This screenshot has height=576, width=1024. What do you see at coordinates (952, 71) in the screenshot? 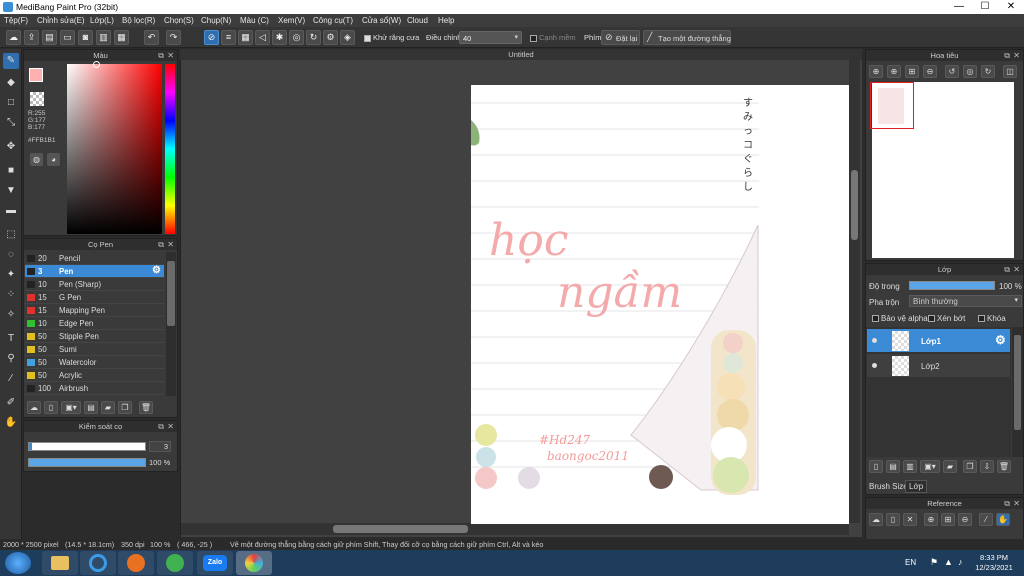
I see `rotate-left-icon: ↺` at bounding box center [952, 71].